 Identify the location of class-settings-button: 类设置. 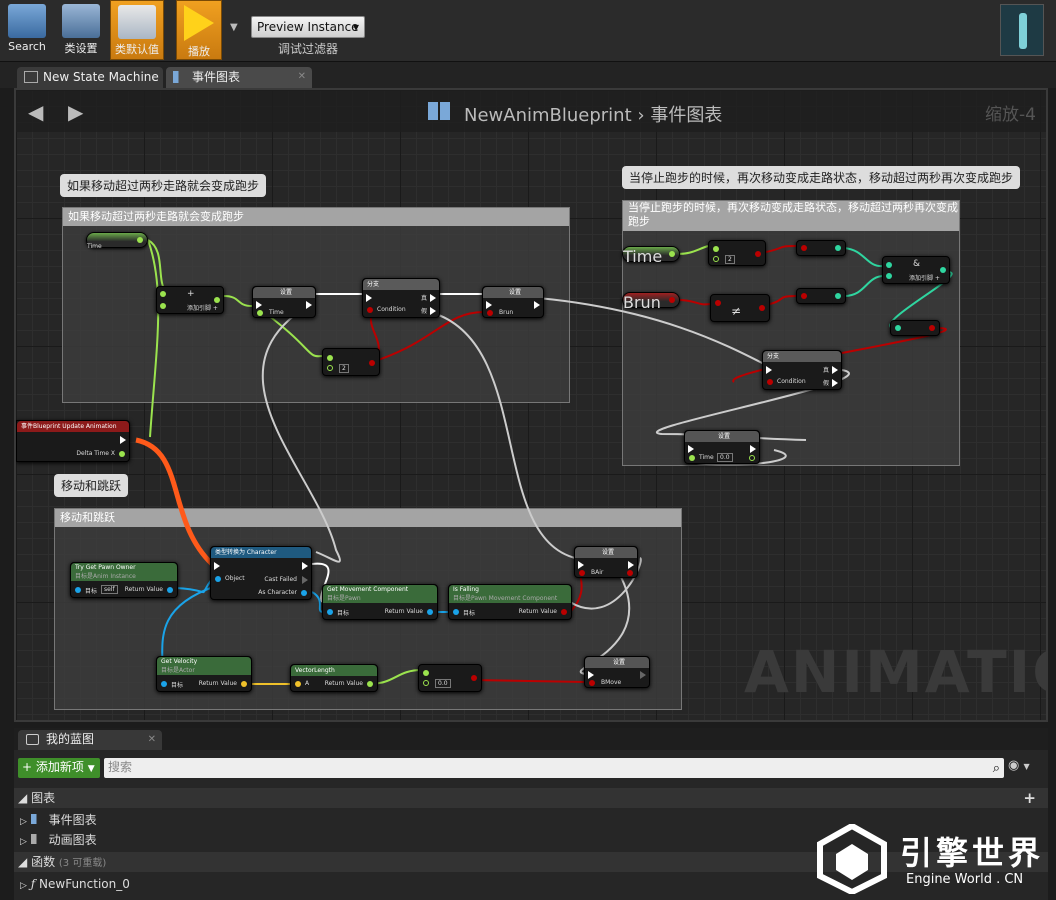
(81, 30).